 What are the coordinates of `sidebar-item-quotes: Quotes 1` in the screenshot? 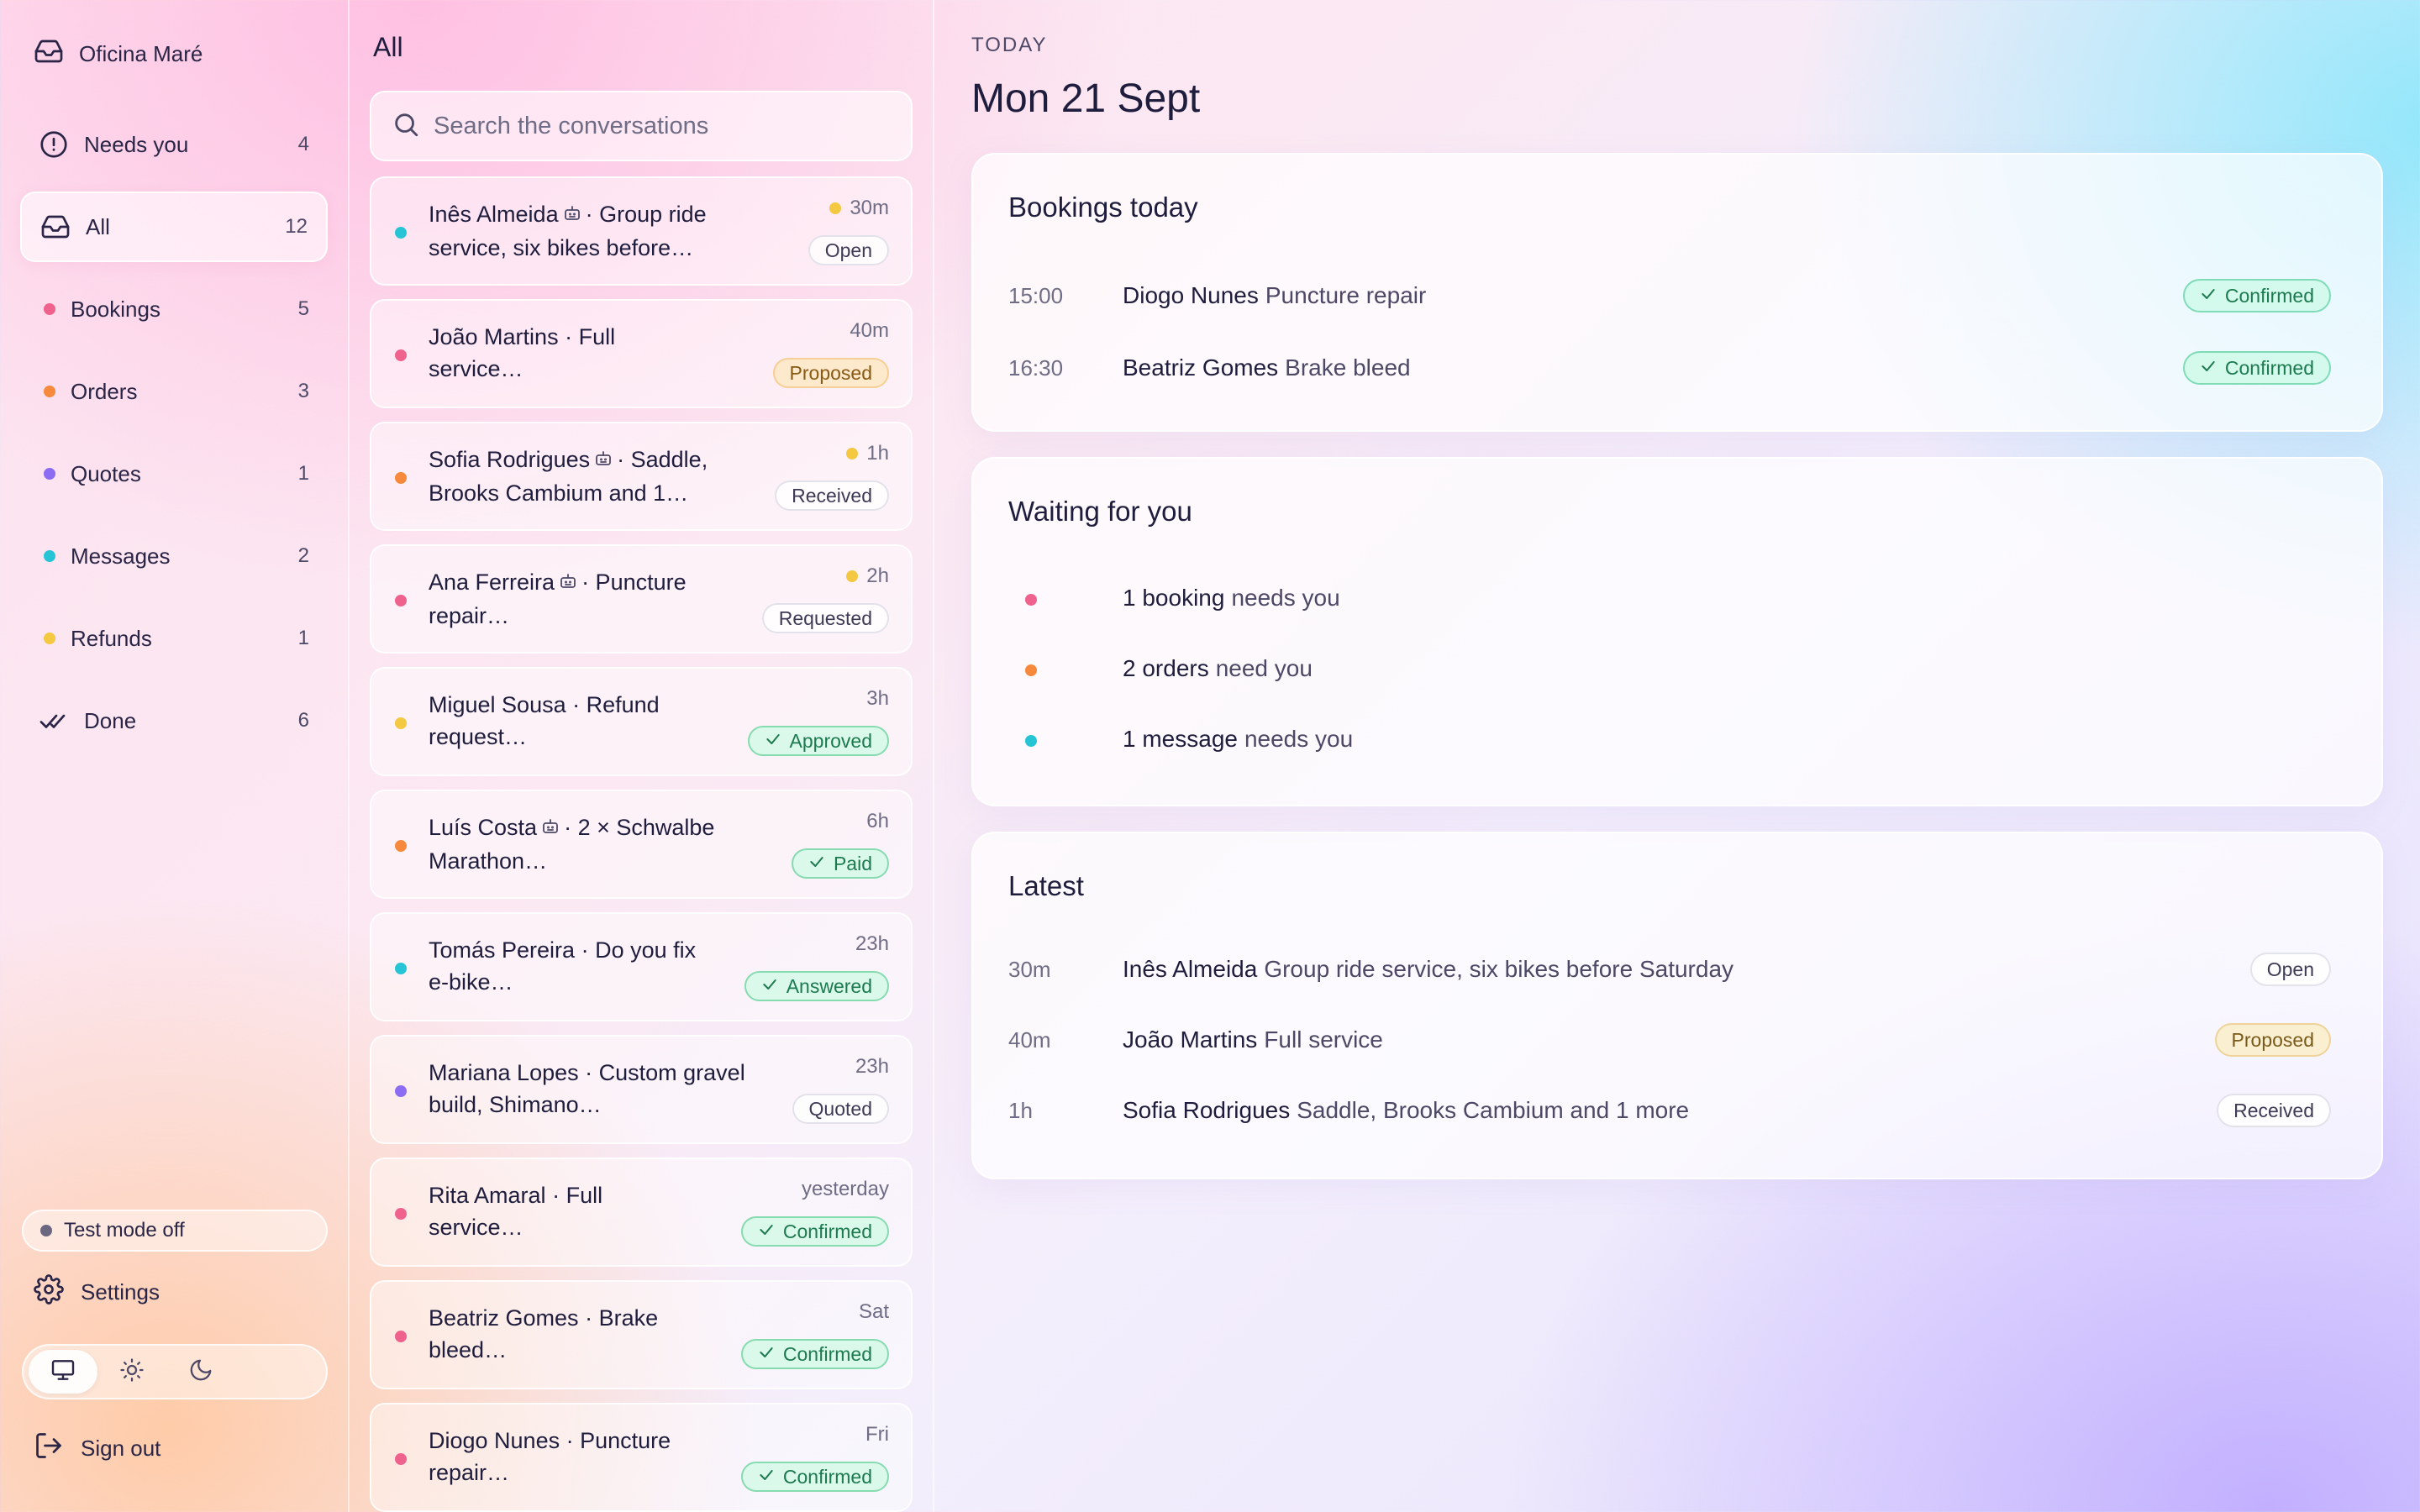 It's located at (174, 473).